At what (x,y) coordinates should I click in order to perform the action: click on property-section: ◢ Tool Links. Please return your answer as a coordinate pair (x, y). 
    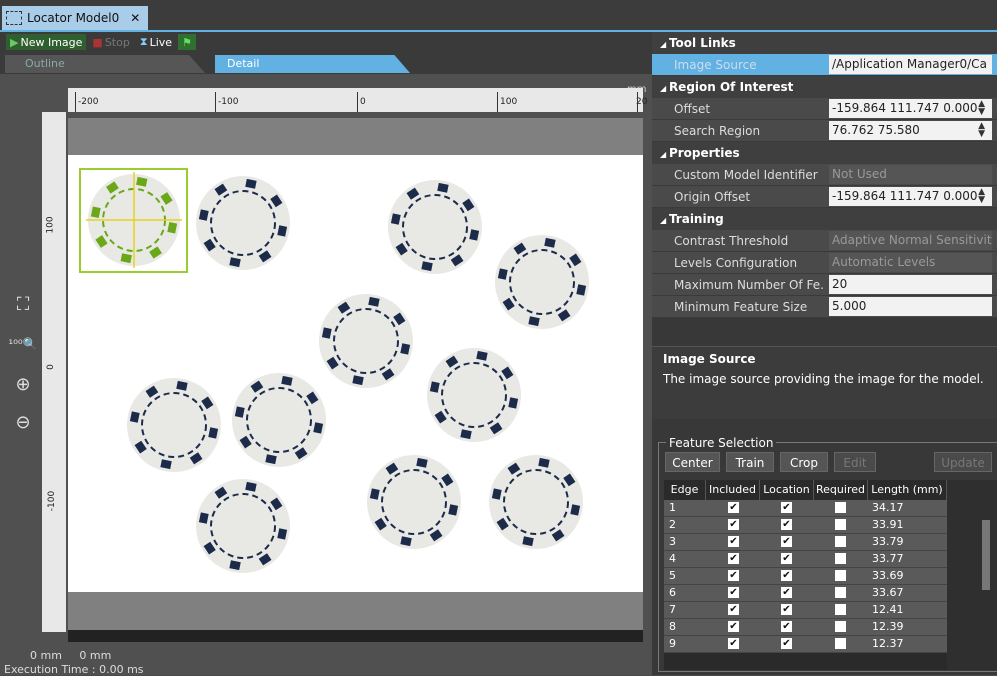
    Looking at the image, I should click on (824, 43).